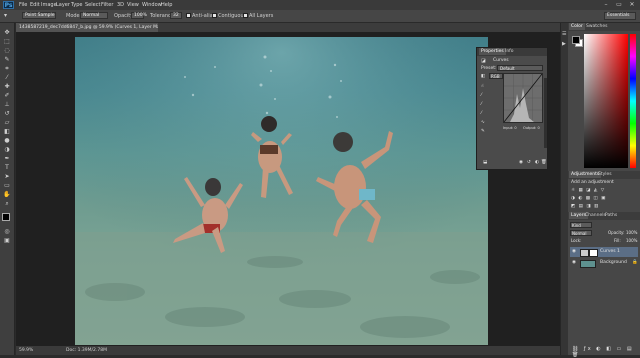  I want to click on history-icon: ☰, so click(564, 34).